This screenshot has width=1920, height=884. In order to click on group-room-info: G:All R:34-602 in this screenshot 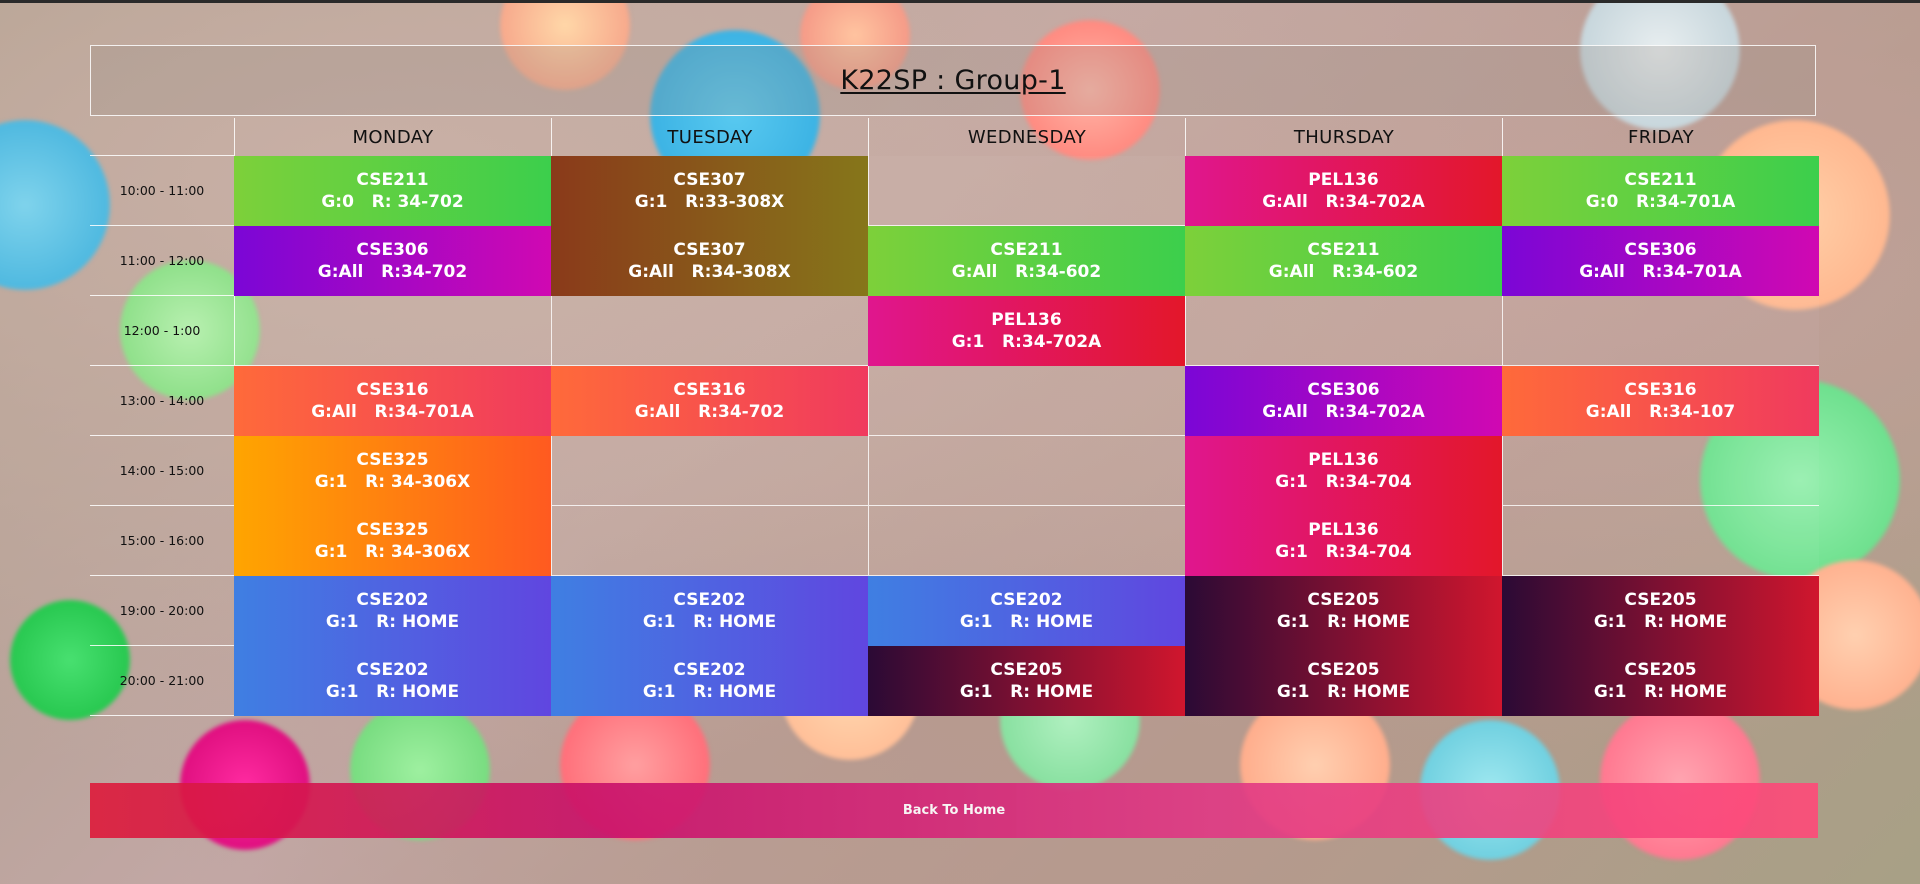, I will do `click(1026, 272)`.